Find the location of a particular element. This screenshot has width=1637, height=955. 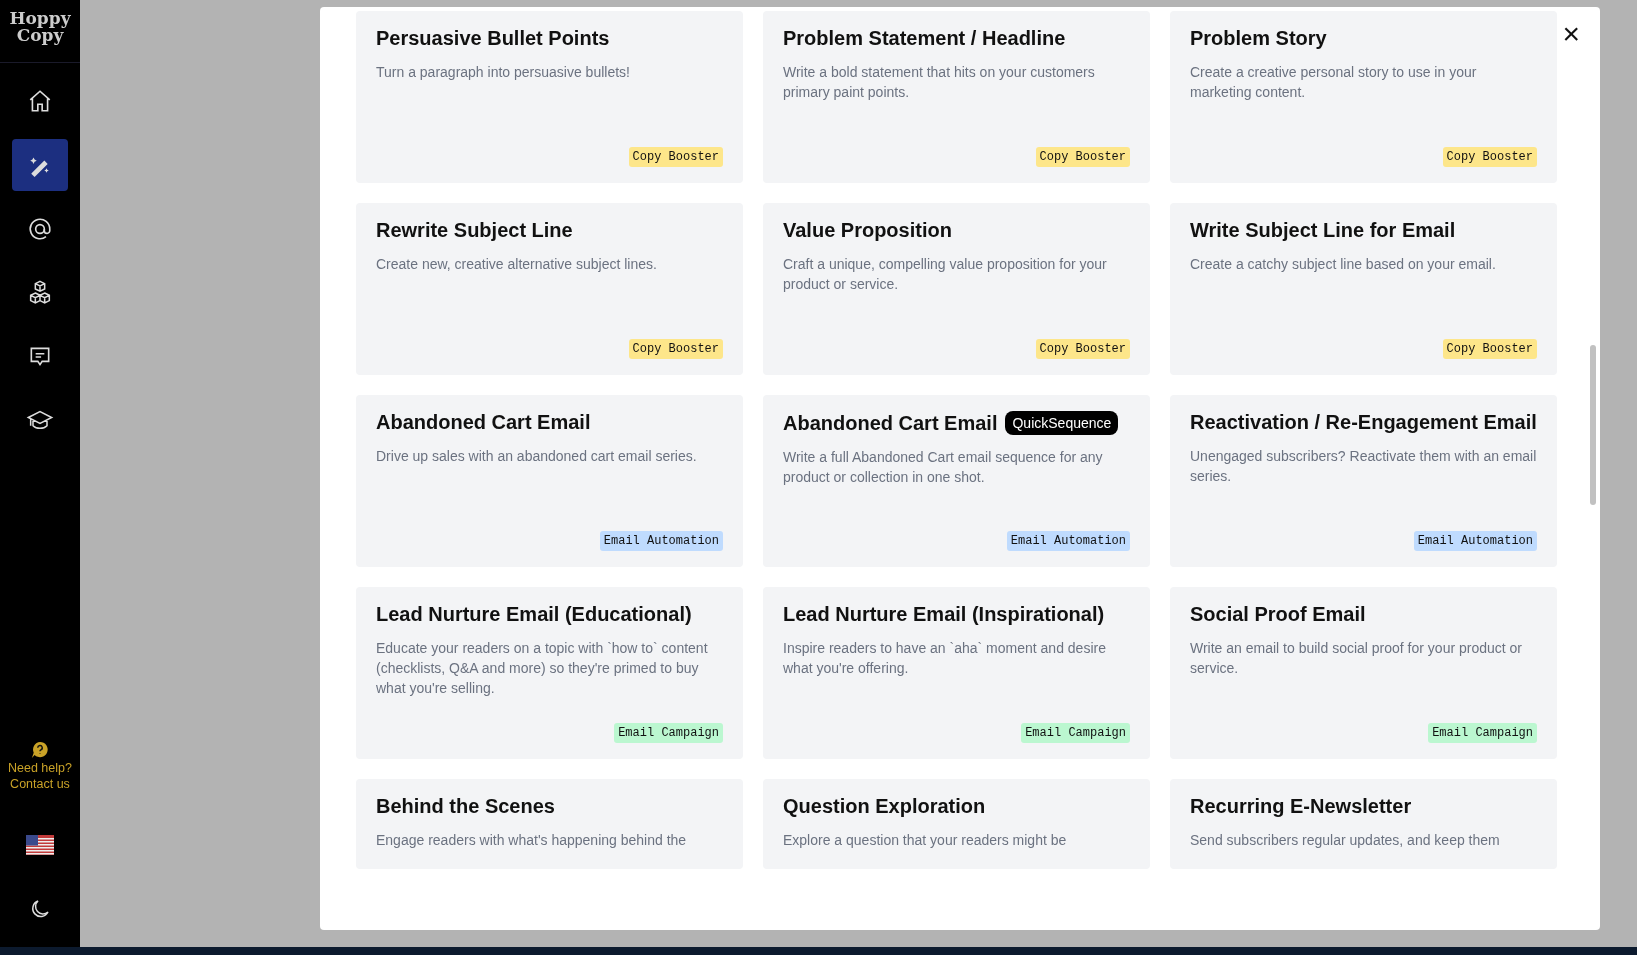

card-title: Question Exploration is located at coordinates (884, 806).